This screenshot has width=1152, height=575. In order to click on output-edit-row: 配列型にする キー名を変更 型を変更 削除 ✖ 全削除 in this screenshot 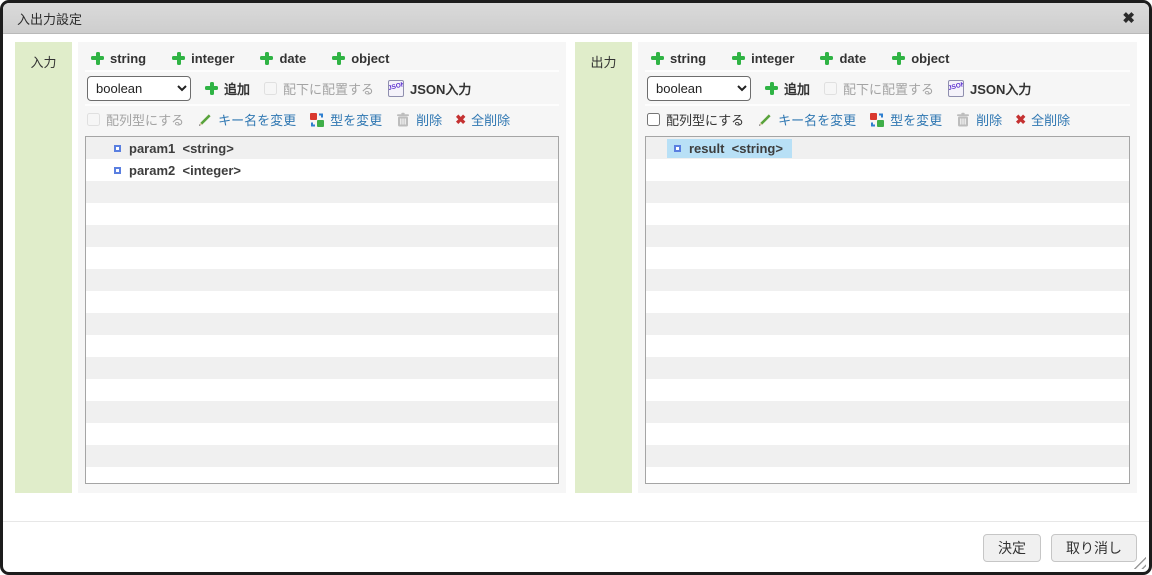, I will do `click(887, 119)`.